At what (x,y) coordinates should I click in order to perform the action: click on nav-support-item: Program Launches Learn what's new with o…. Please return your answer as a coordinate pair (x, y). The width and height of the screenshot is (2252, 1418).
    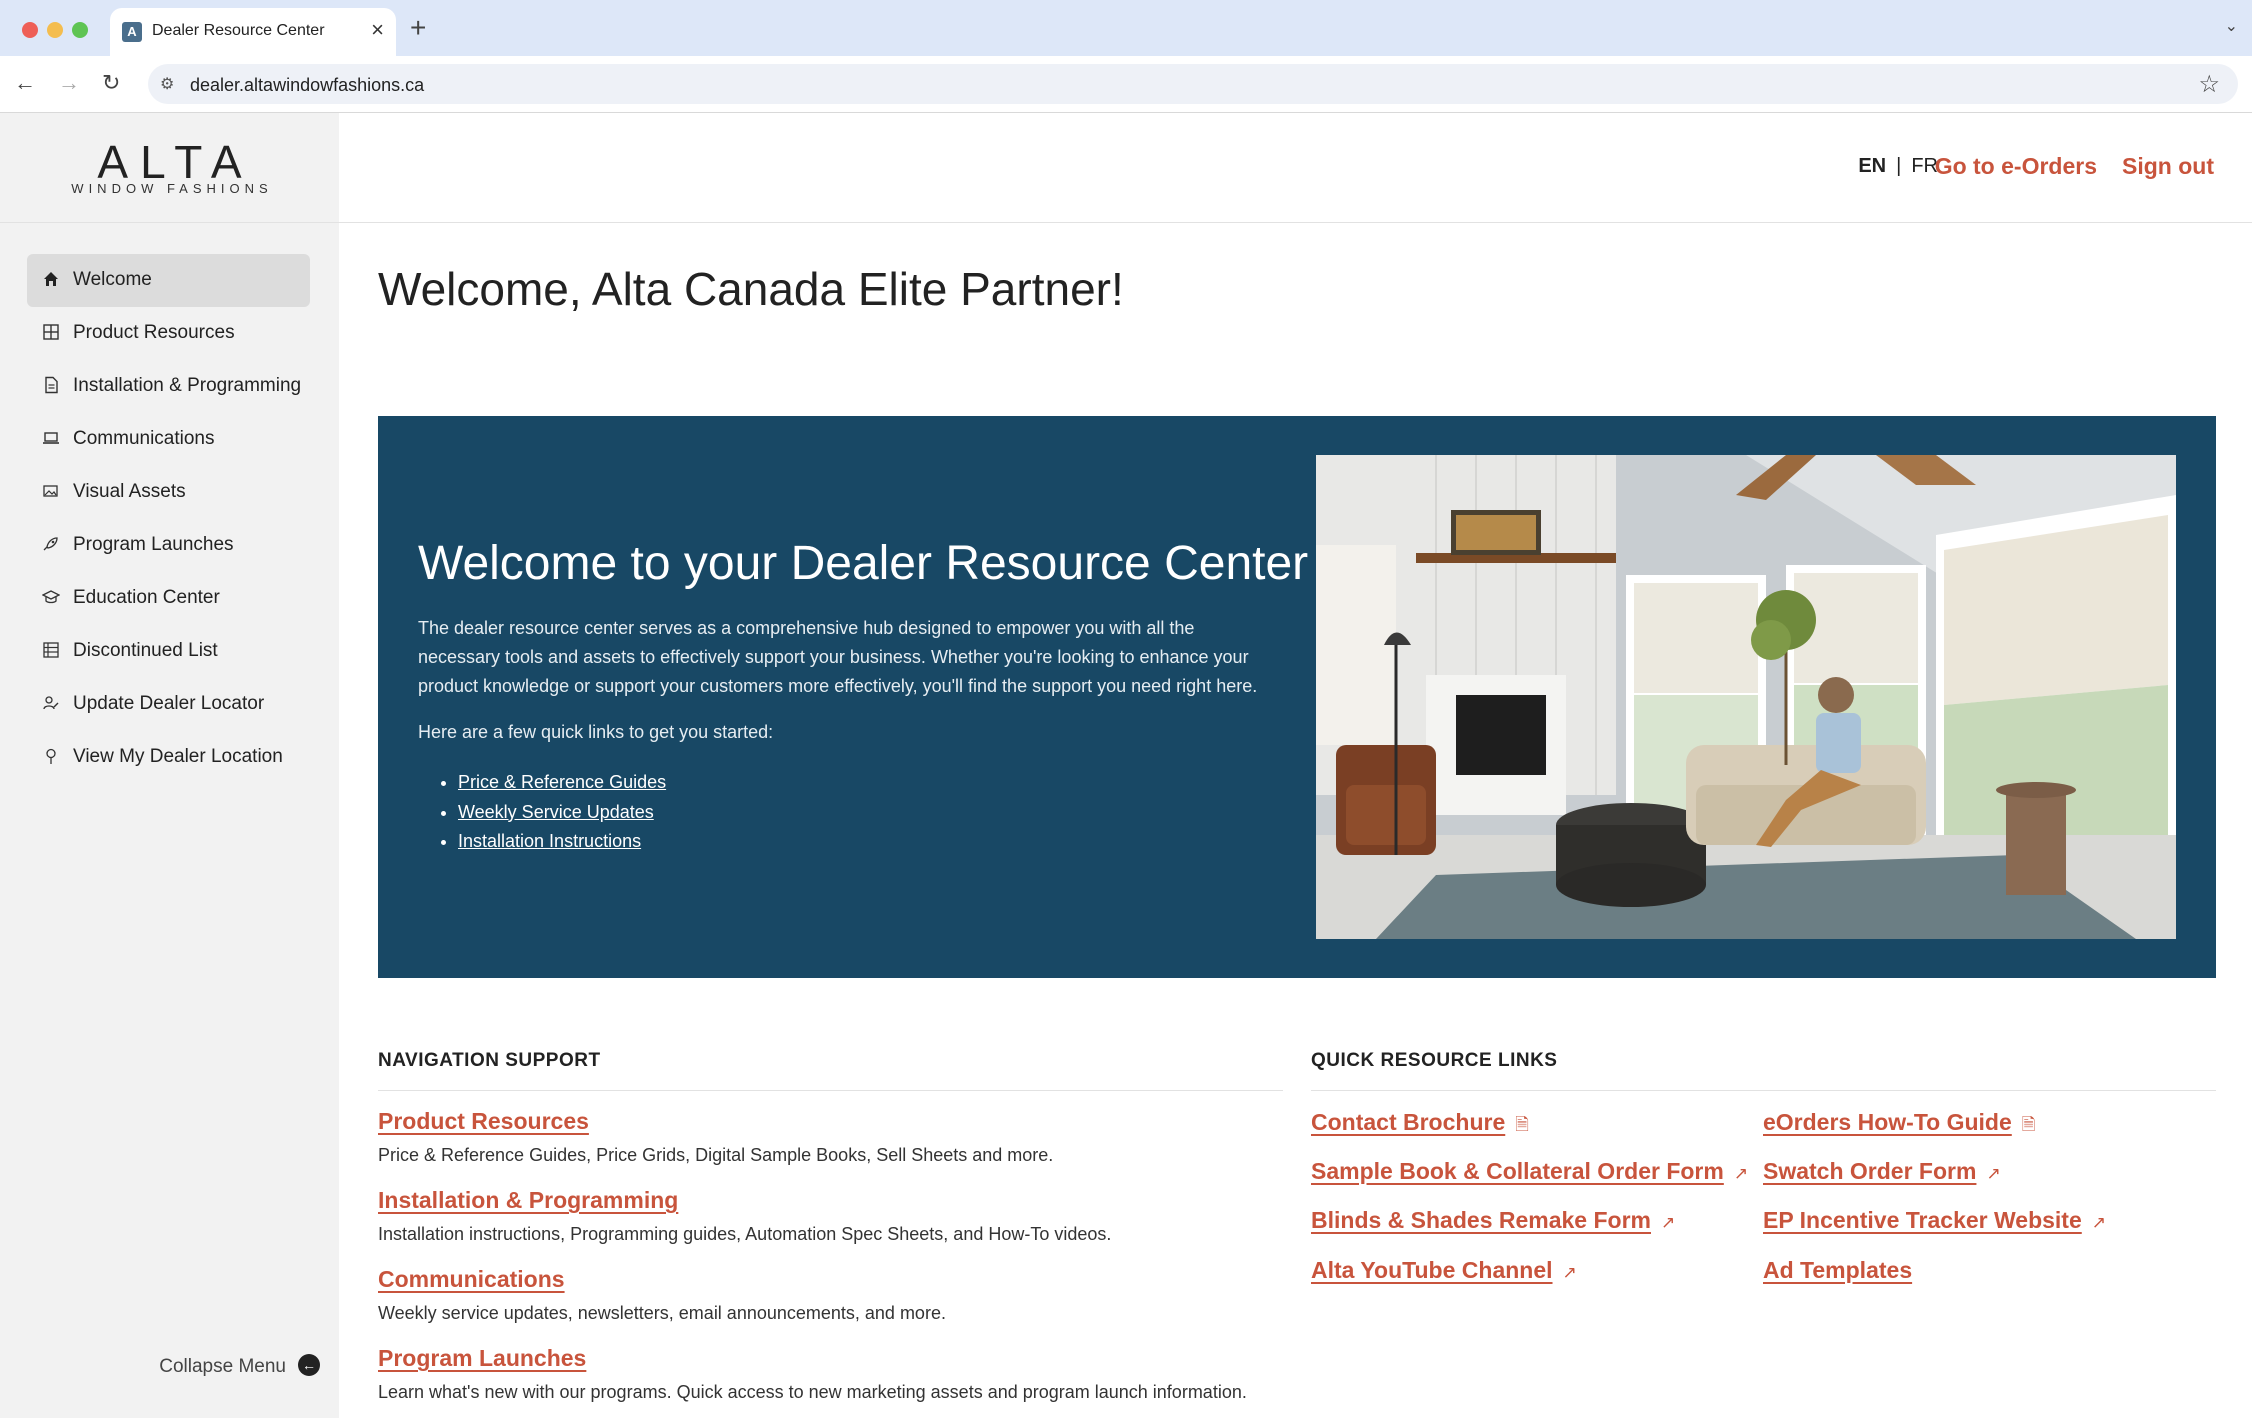
    Looking at the image, I should click on (812, 1374).